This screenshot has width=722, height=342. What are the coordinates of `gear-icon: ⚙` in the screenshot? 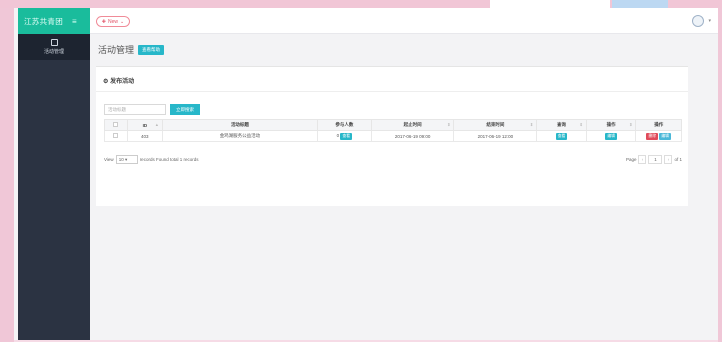 It's located at (106, 82).